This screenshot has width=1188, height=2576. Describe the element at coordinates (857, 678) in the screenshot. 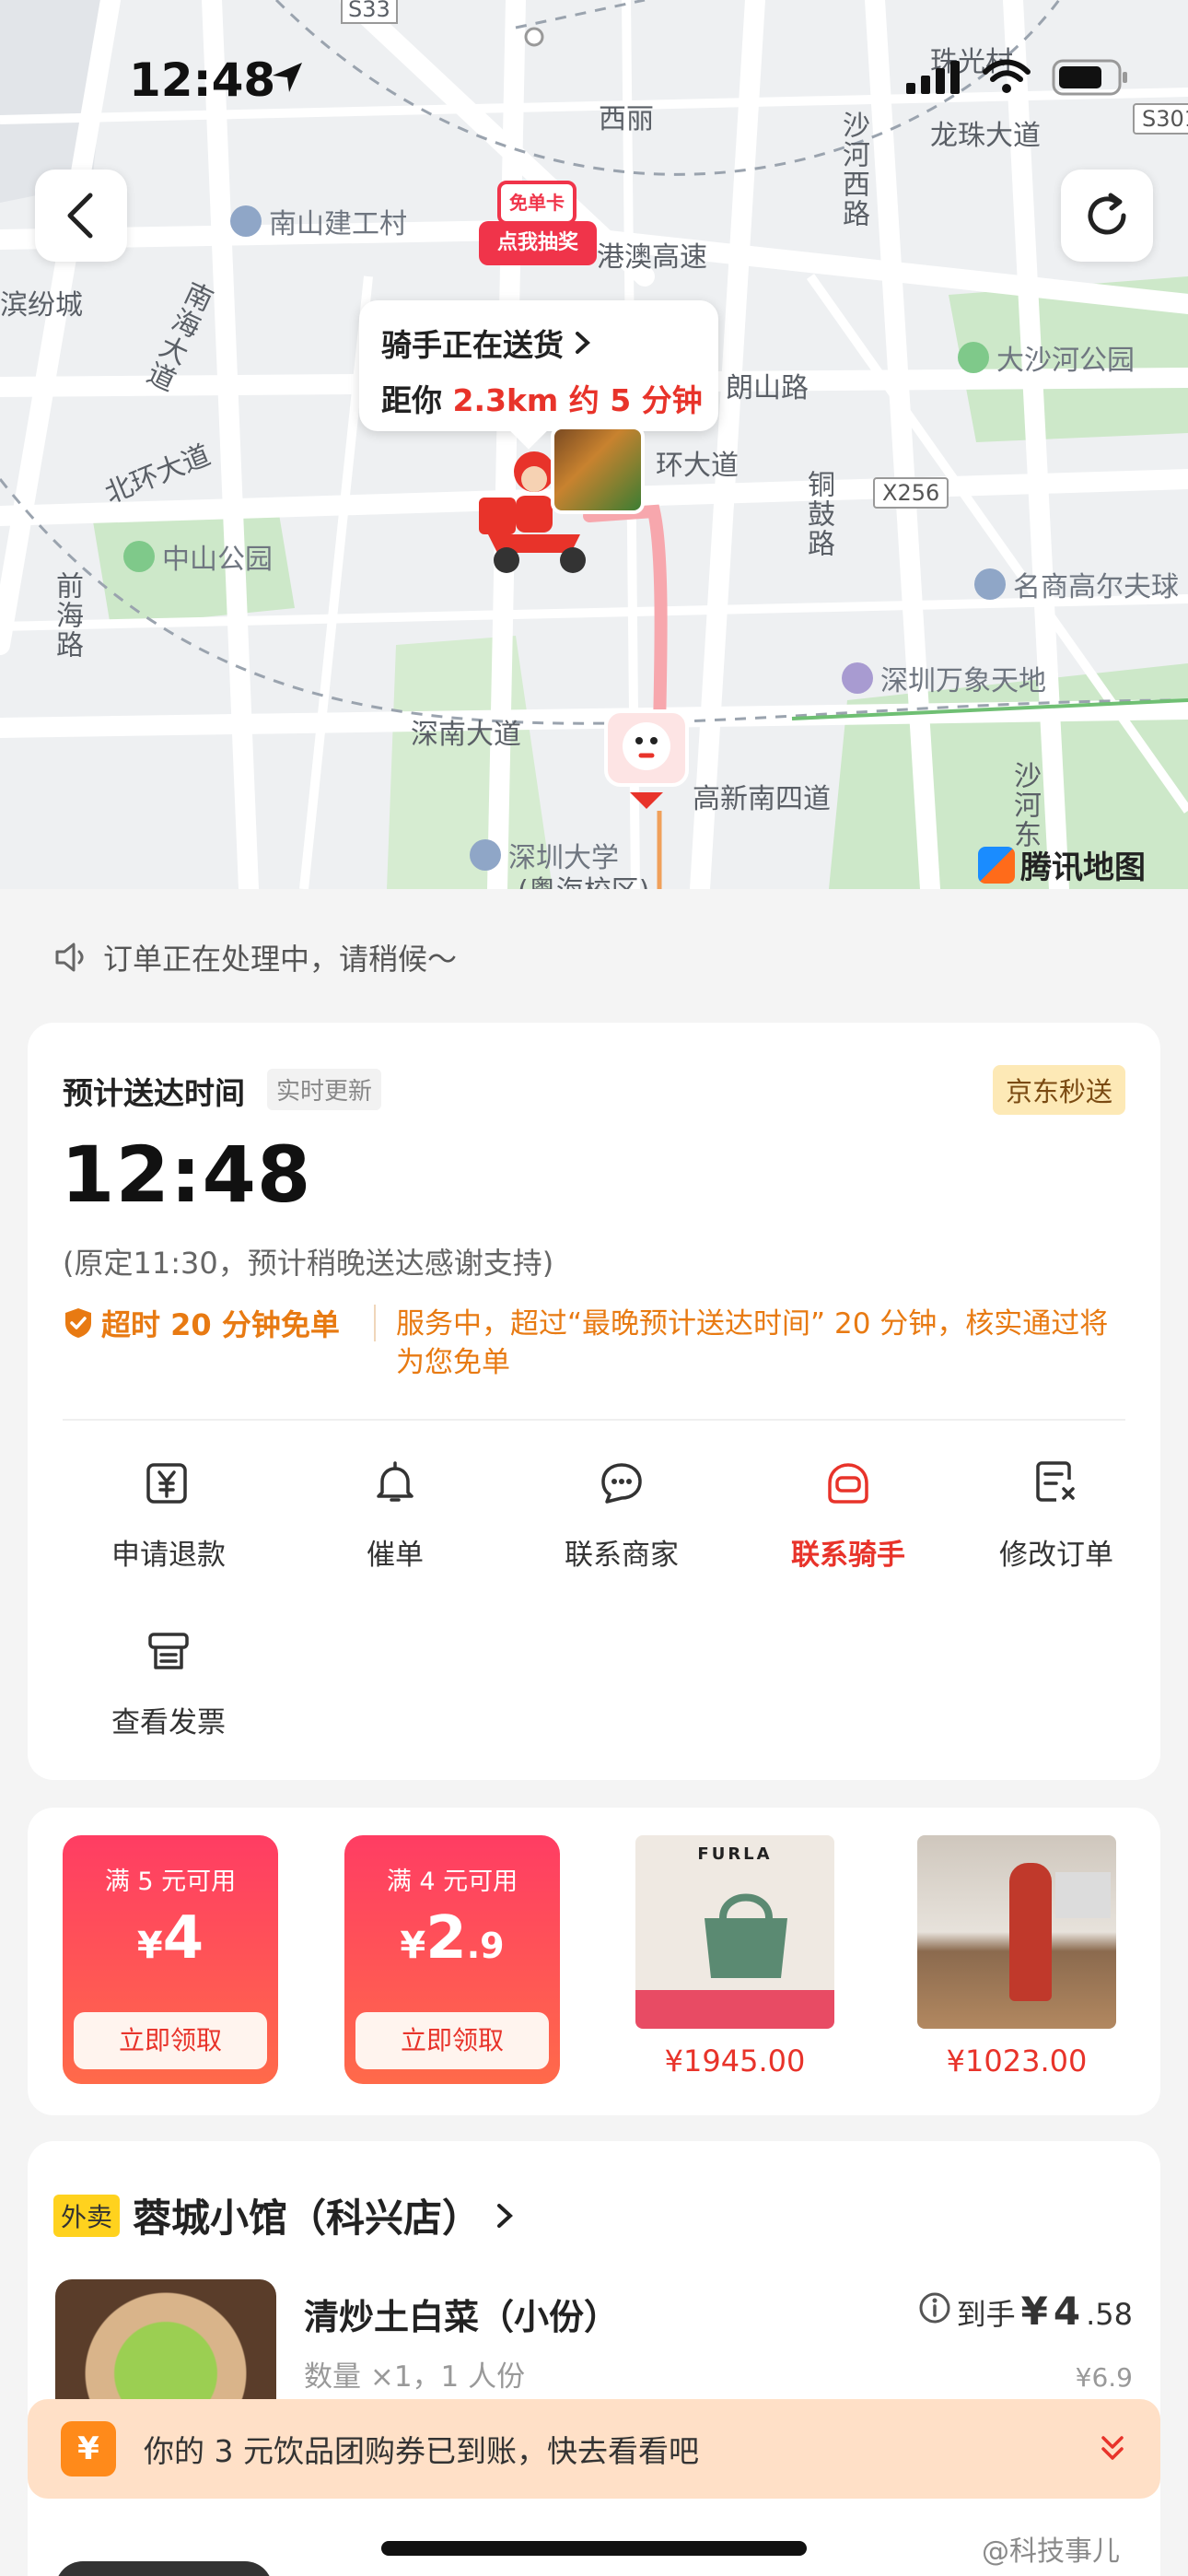

I see `mall-icon` at that location.